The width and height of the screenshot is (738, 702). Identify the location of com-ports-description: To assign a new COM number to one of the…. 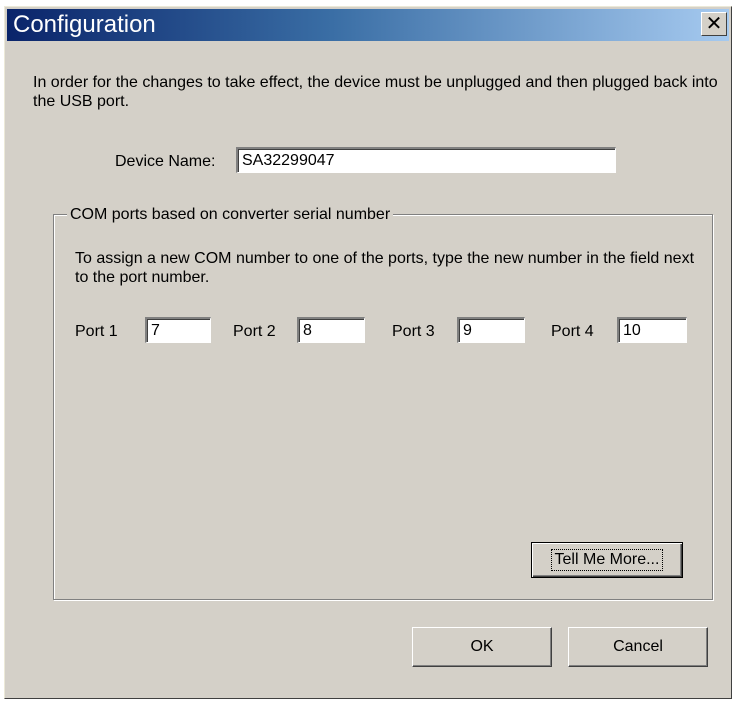
(385, 268).